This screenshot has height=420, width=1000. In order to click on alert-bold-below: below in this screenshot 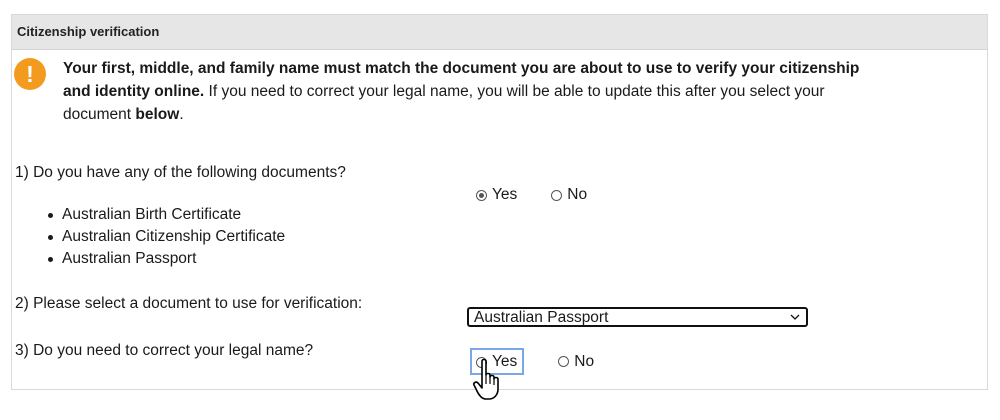, I will do `click(157, 114)`.